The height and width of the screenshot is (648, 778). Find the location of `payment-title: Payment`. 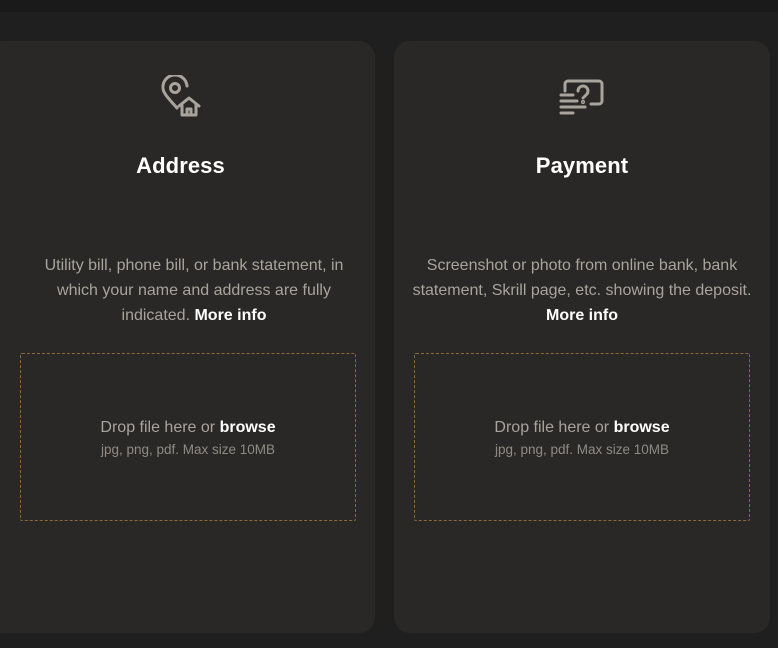

payment-title: Payment is located at coordinates (582, 165).